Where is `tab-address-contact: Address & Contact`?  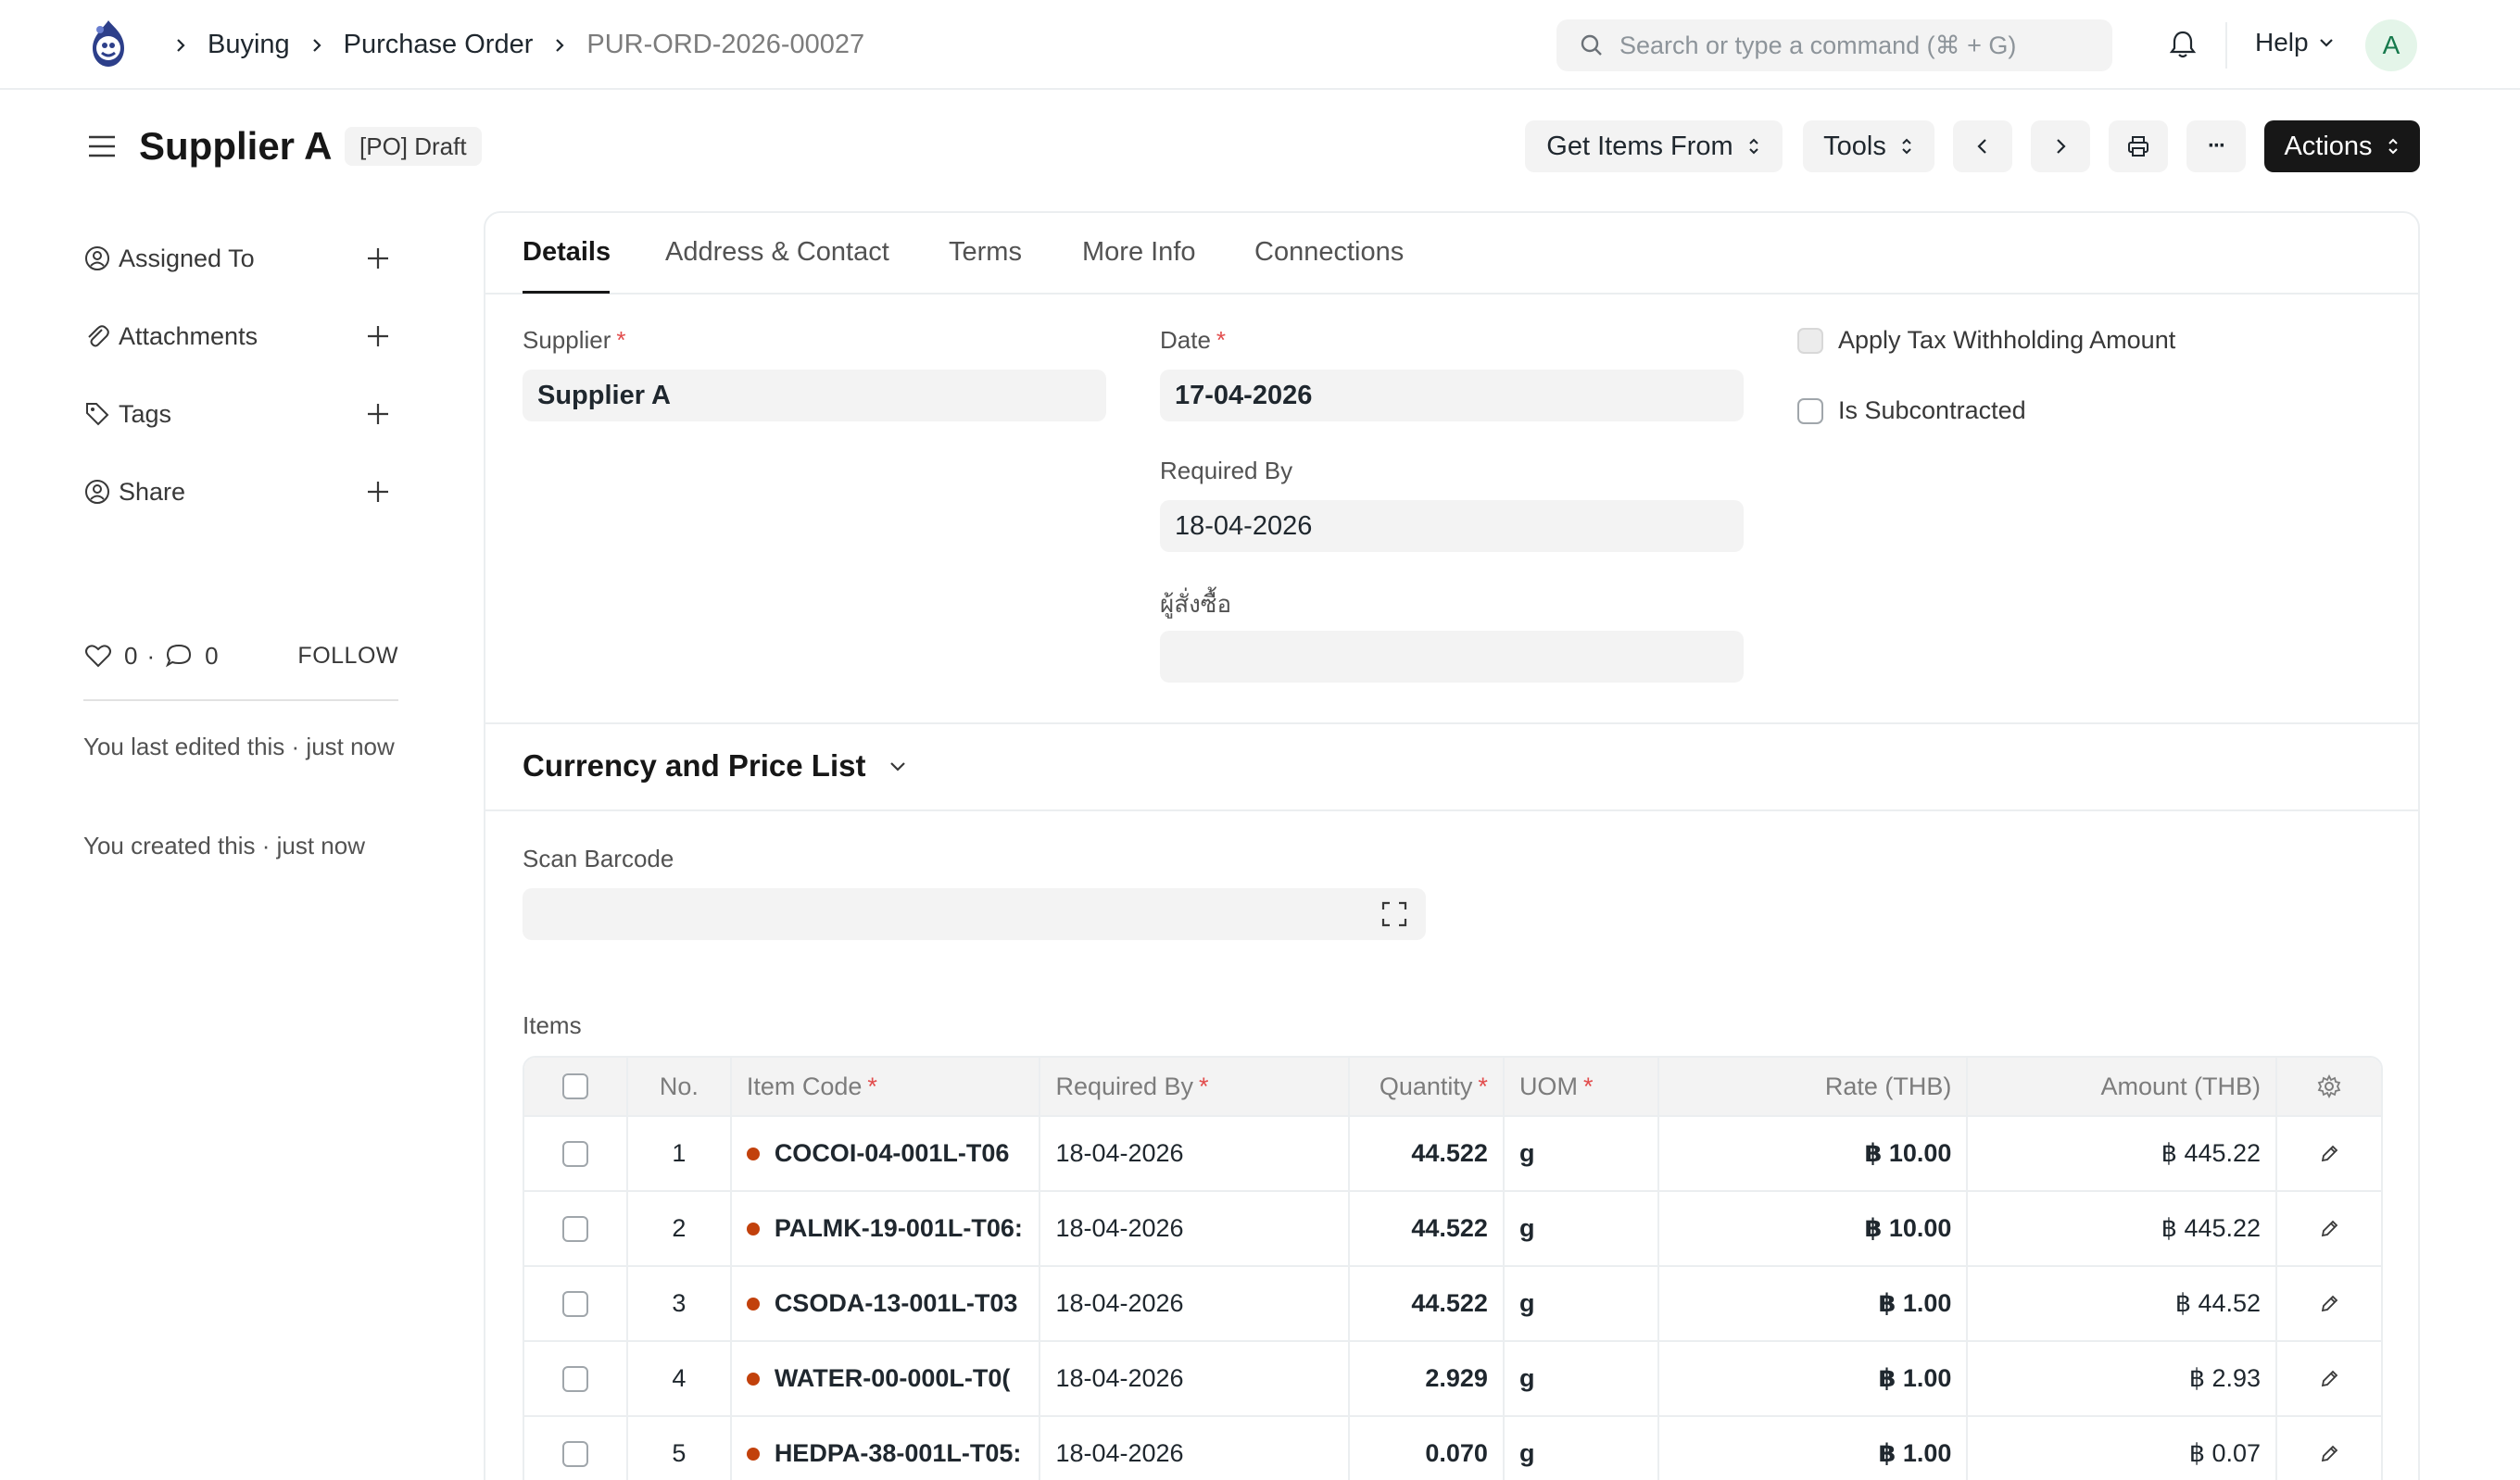
tab-address-contact: Address & Contact is located at coordinates (777, 252).